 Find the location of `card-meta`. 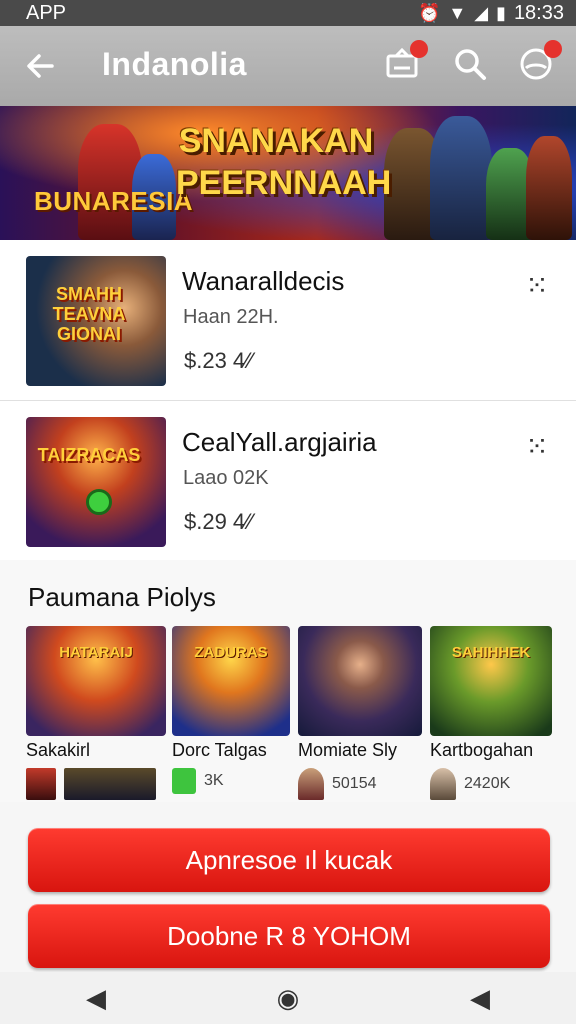

card-meta is located at coordinates (91, 784).